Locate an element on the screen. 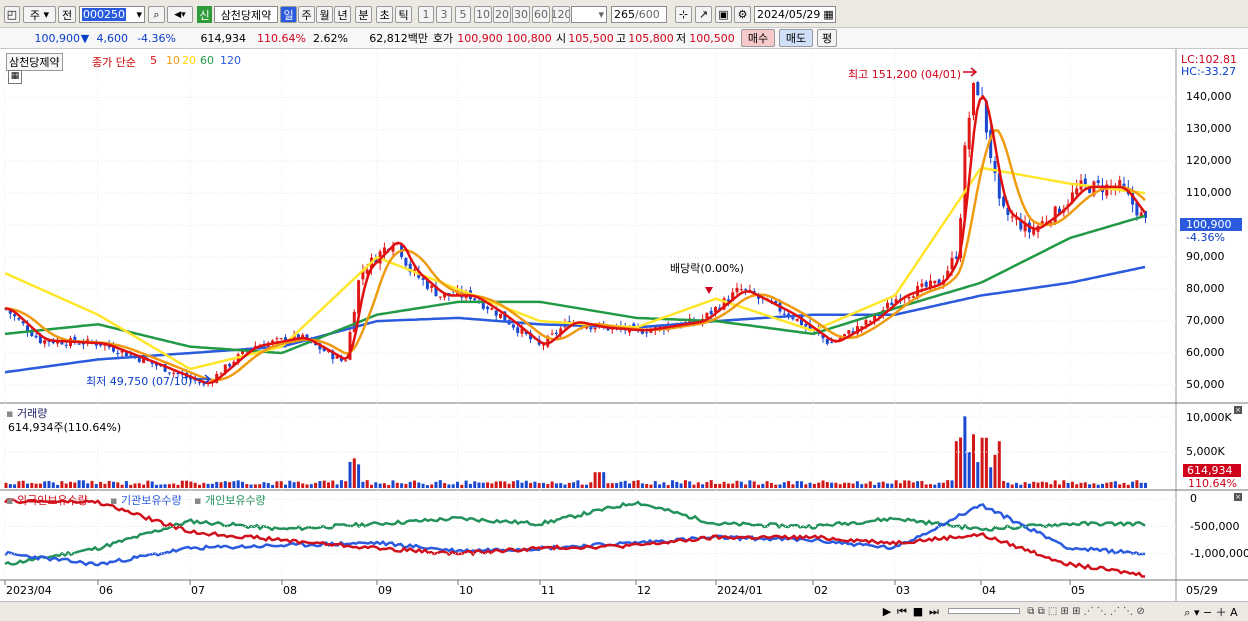 This screenshot has width=1248, height=621. hc-label: HC:-33.27 is located at coordinates (1209, 71).